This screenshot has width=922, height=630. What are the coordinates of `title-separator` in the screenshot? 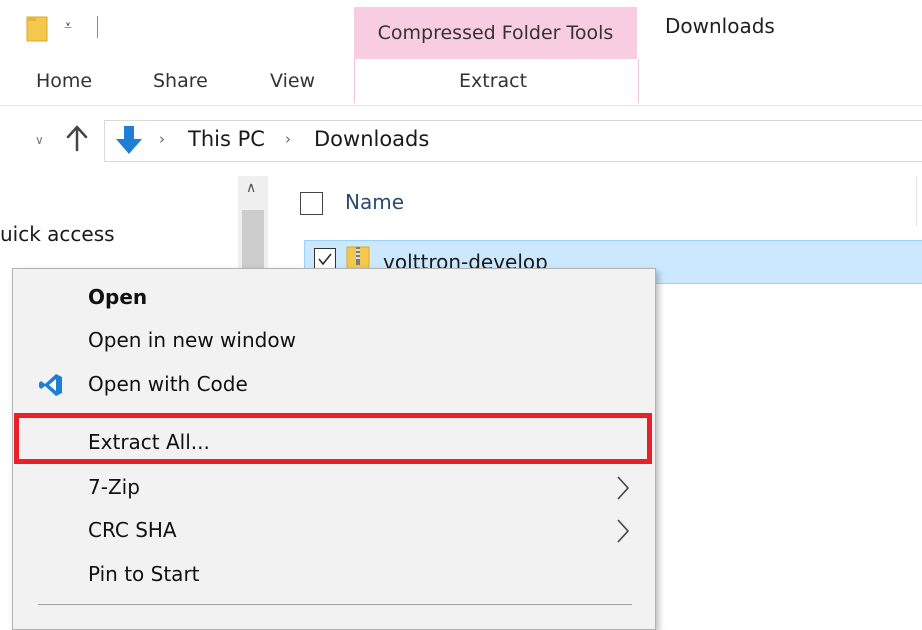 It's located at (97, 27).